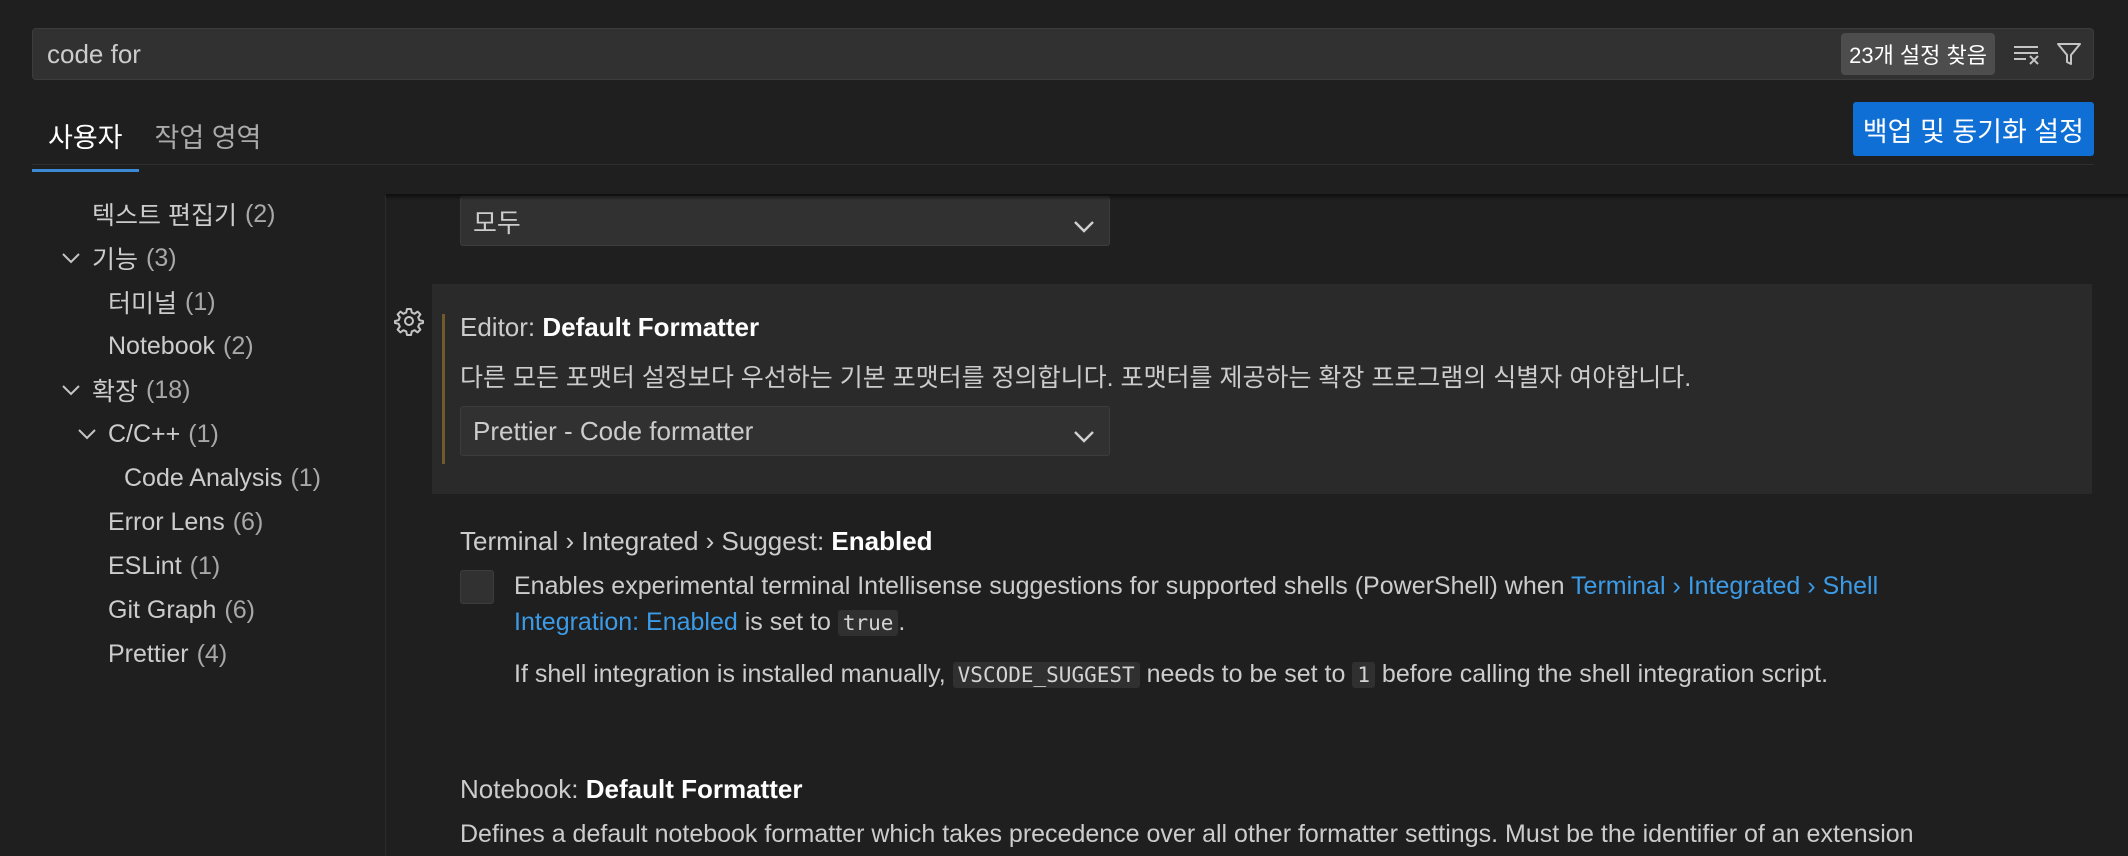 The width and height of the screenshot is (2128, 856). I want to click on toc-item-label: 기능, so click(115, 260).